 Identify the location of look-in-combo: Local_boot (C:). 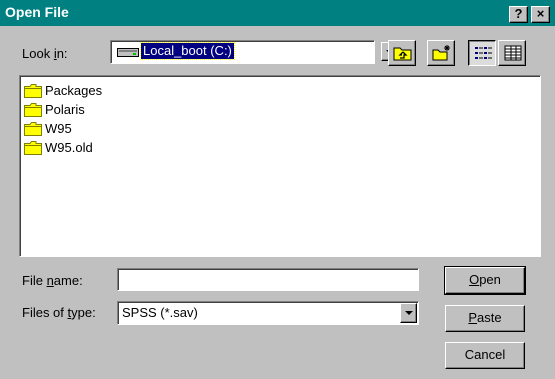
(242, 52).